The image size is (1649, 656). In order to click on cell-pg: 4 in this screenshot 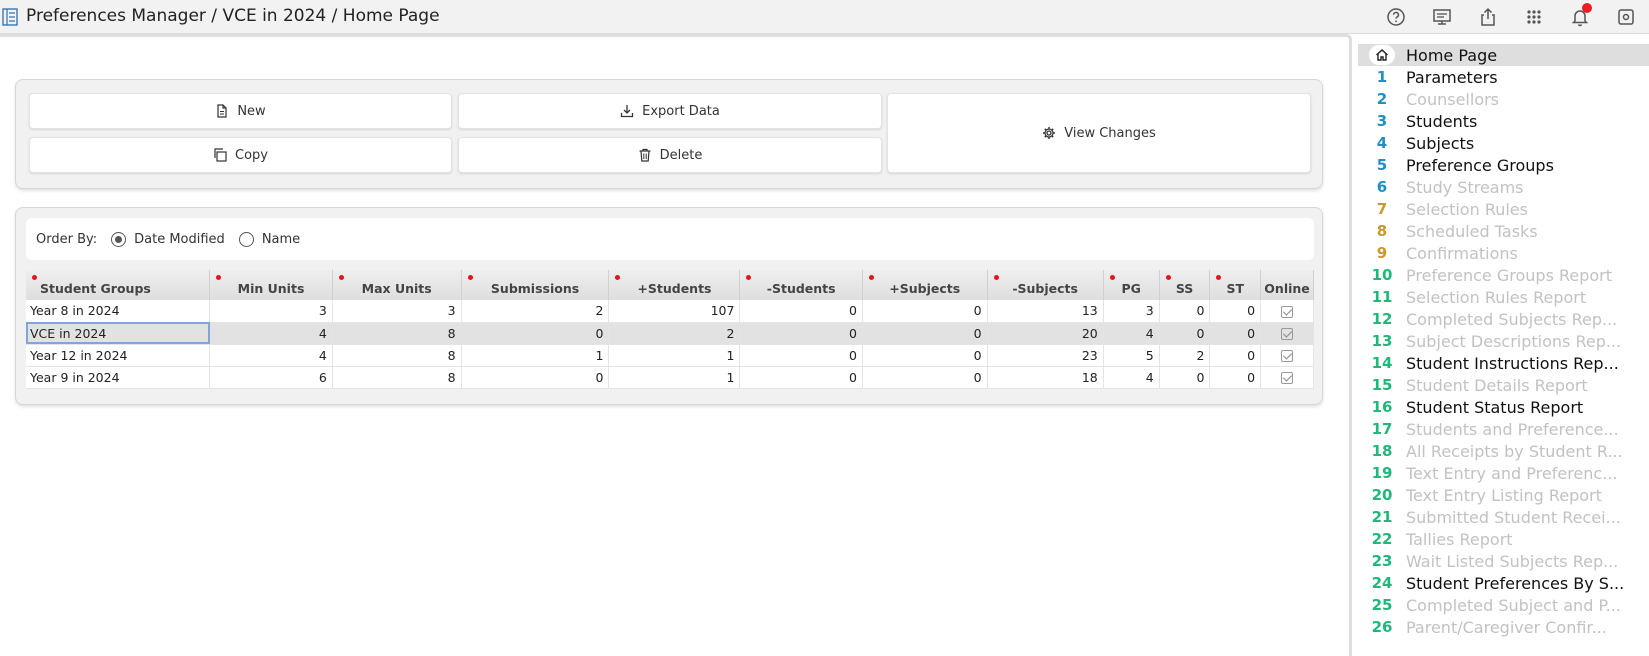, I will do `click(1131, 333)`.